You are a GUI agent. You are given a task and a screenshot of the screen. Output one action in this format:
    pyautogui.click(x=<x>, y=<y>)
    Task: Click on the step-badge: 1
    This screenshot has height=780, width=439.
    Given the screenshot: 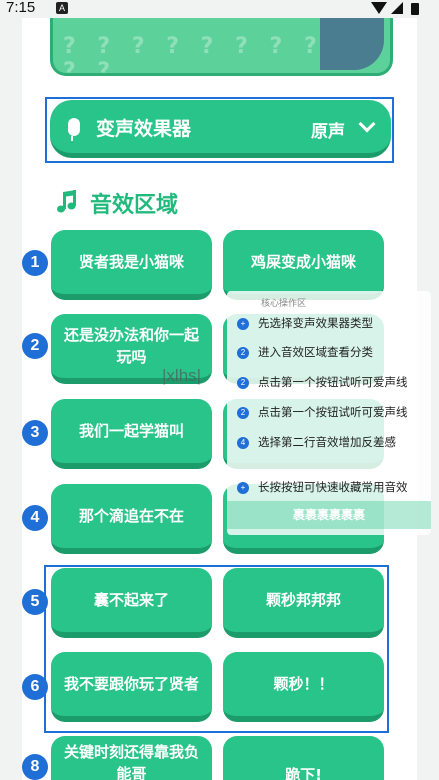 What is the action you would take?
    pyautogui.click(x=35, y=263)
    